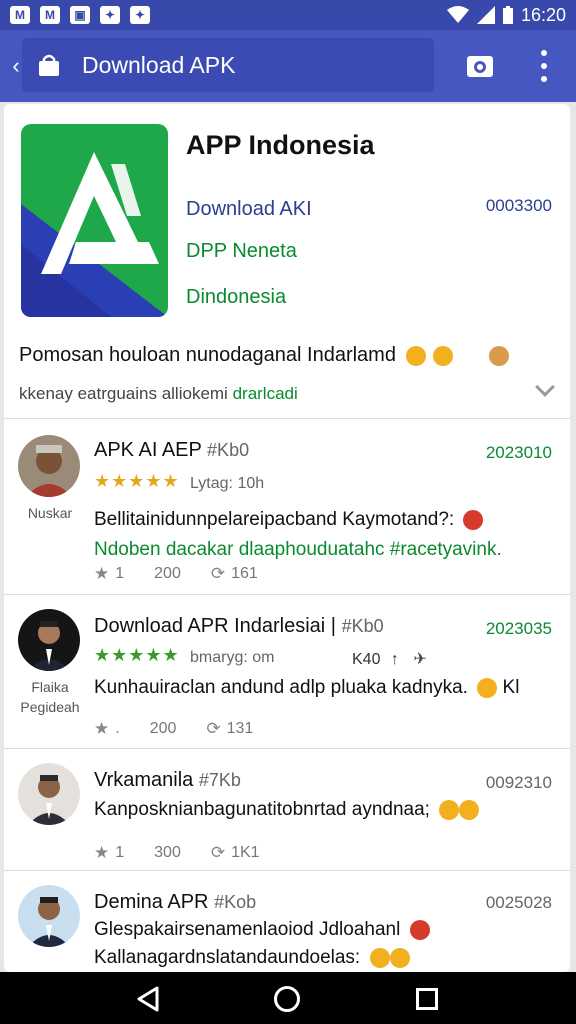 This screenshot has height=1024, width=576. Describe the element at coordinates (219, 780) in the screenshot. I see `comment-author-tag: #7Kb` at that location.